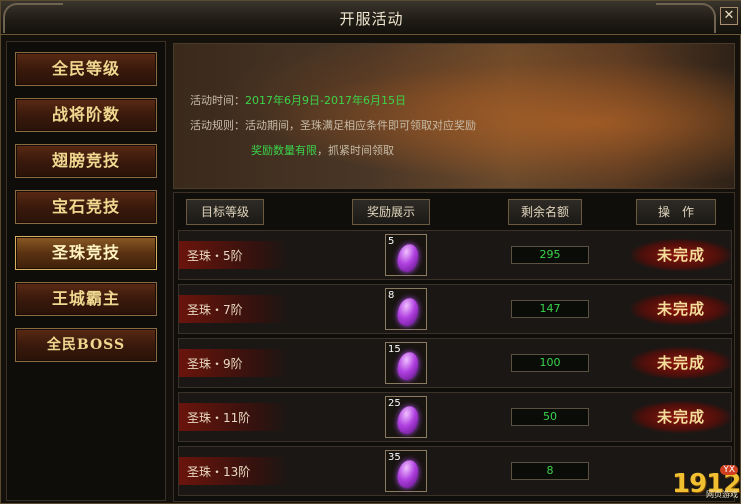  I want to click on remaining-count: 147, so click(550, 309).